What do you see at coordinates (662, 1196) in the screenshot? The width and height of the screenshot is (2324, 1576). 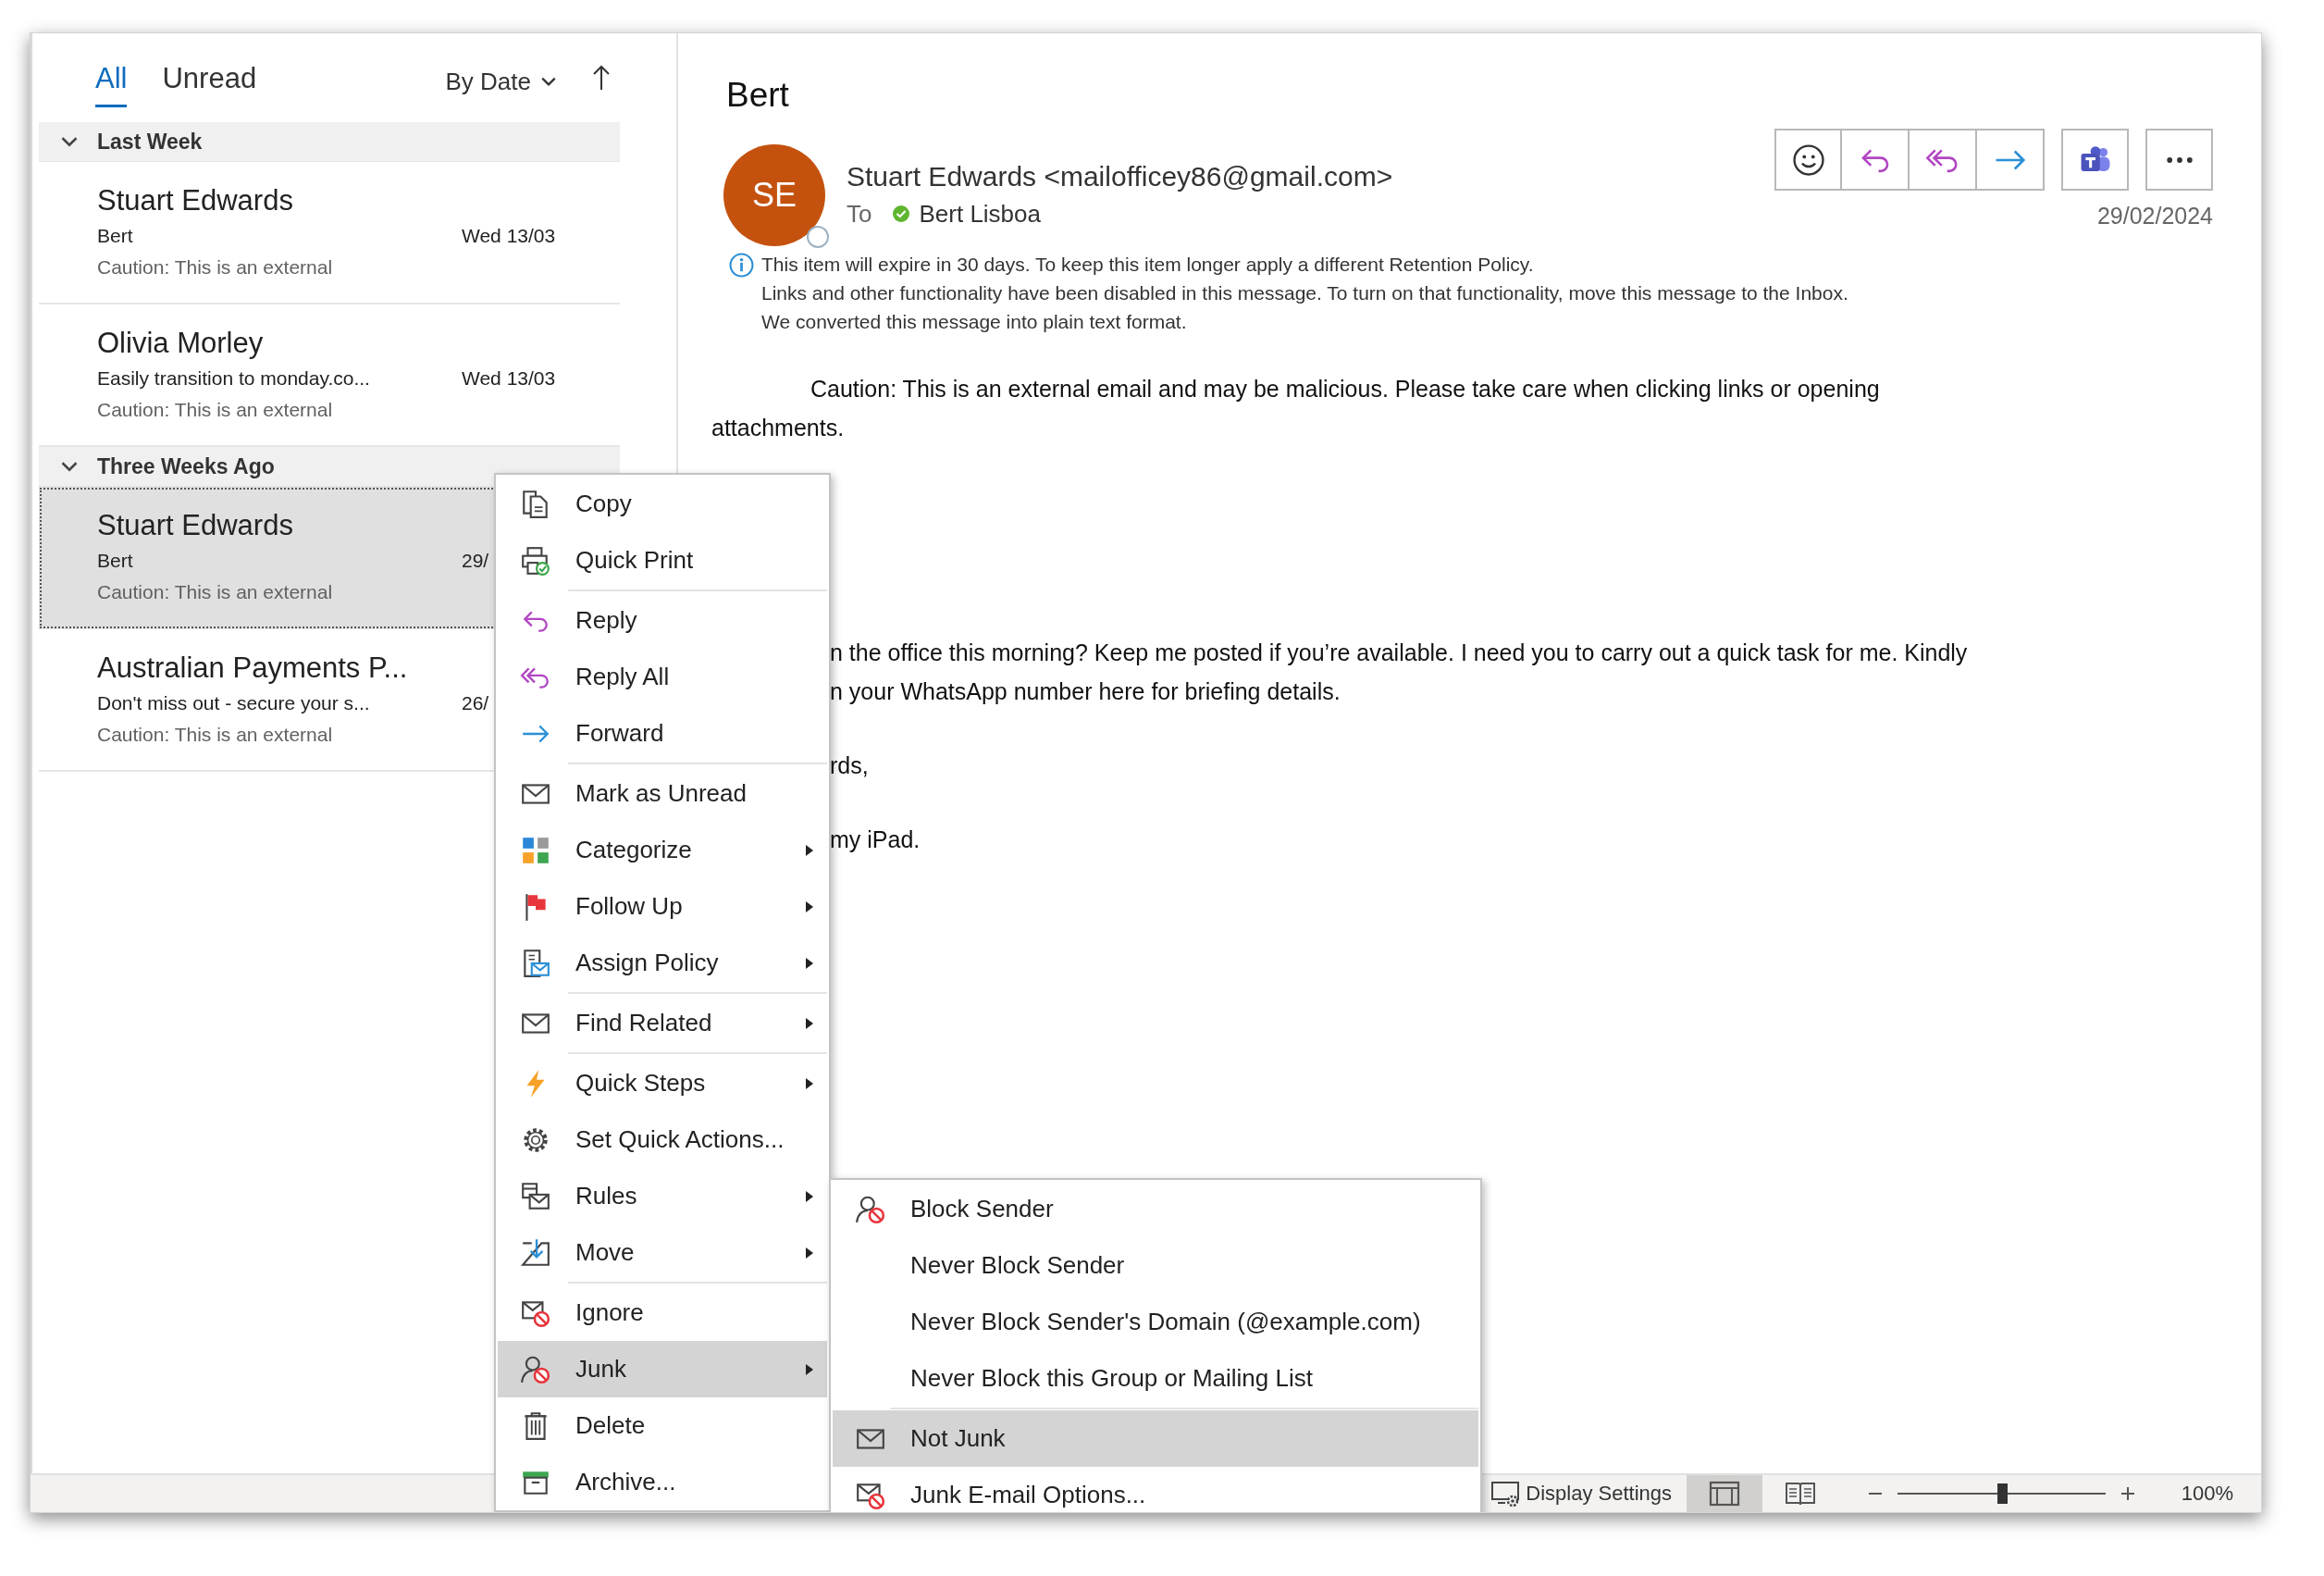 I see `menu-item: Rules` at bounding box center [662, 1196].